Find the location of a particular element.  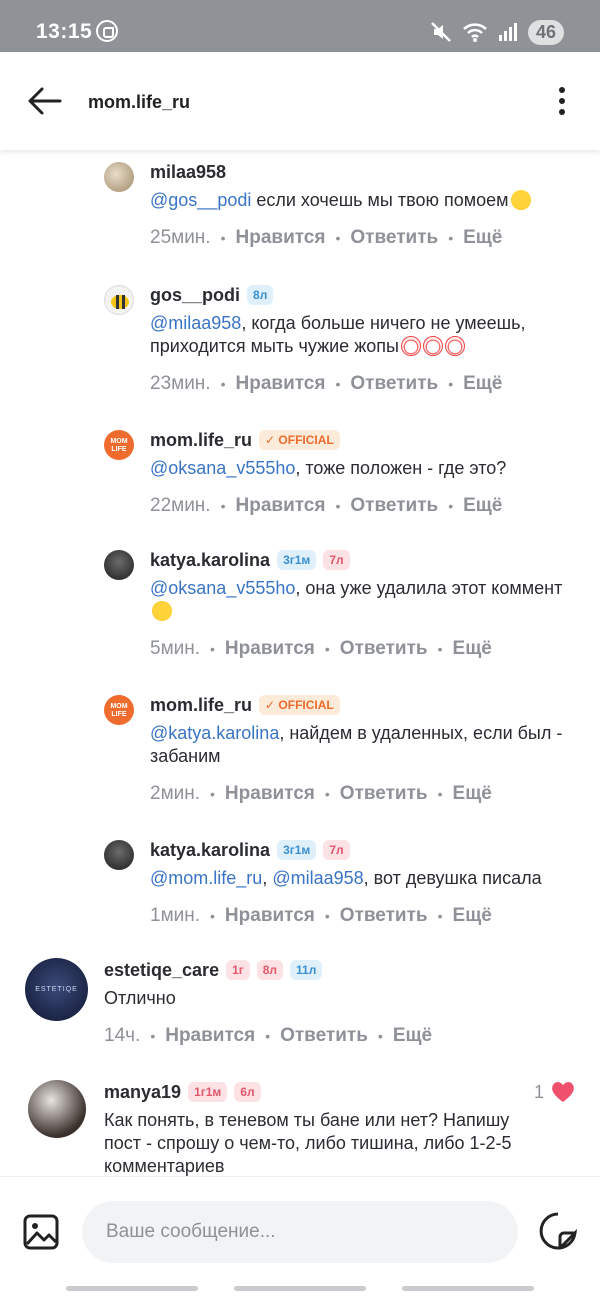

comment-actions: 25мин. • Нравится • Ответить • Ещё is located at coordinates (326, 238).